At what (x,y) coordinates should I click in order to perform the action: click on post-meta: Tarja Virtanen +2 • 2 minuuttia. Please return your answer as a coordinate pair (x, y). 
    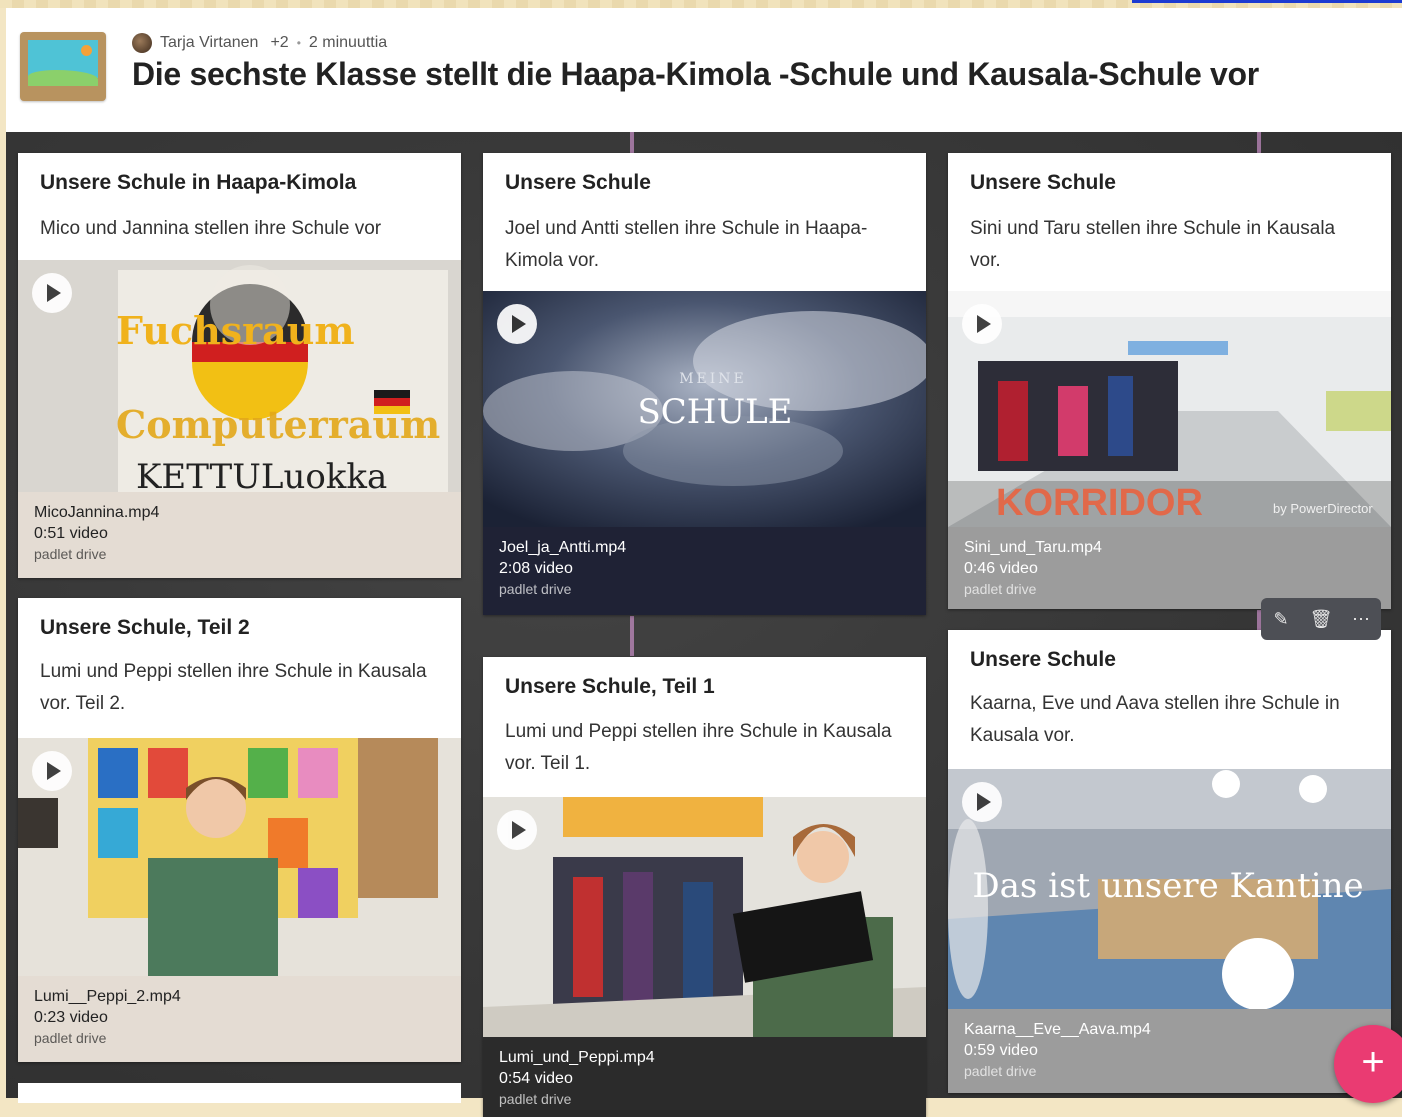
    Looking at the image, I should click on (259, 43).